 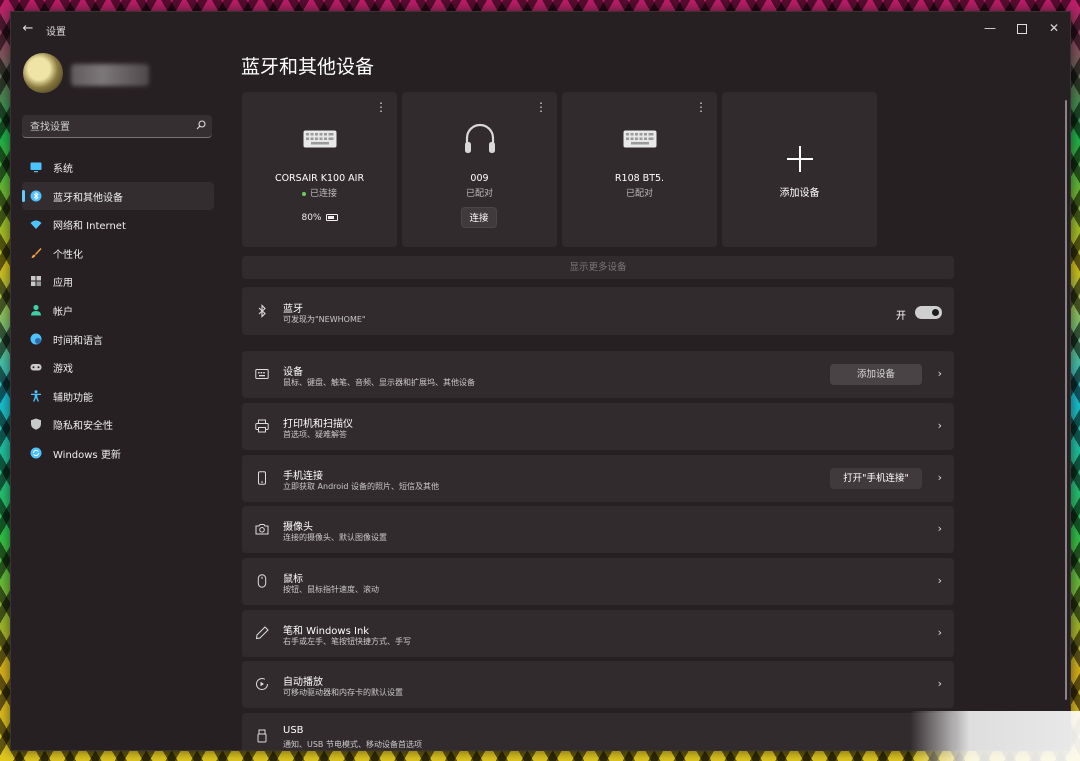 I want to click on bluetooth-card: 蓝牙 可发现为"NEWHOME" 开, so click(x=598, y=311).